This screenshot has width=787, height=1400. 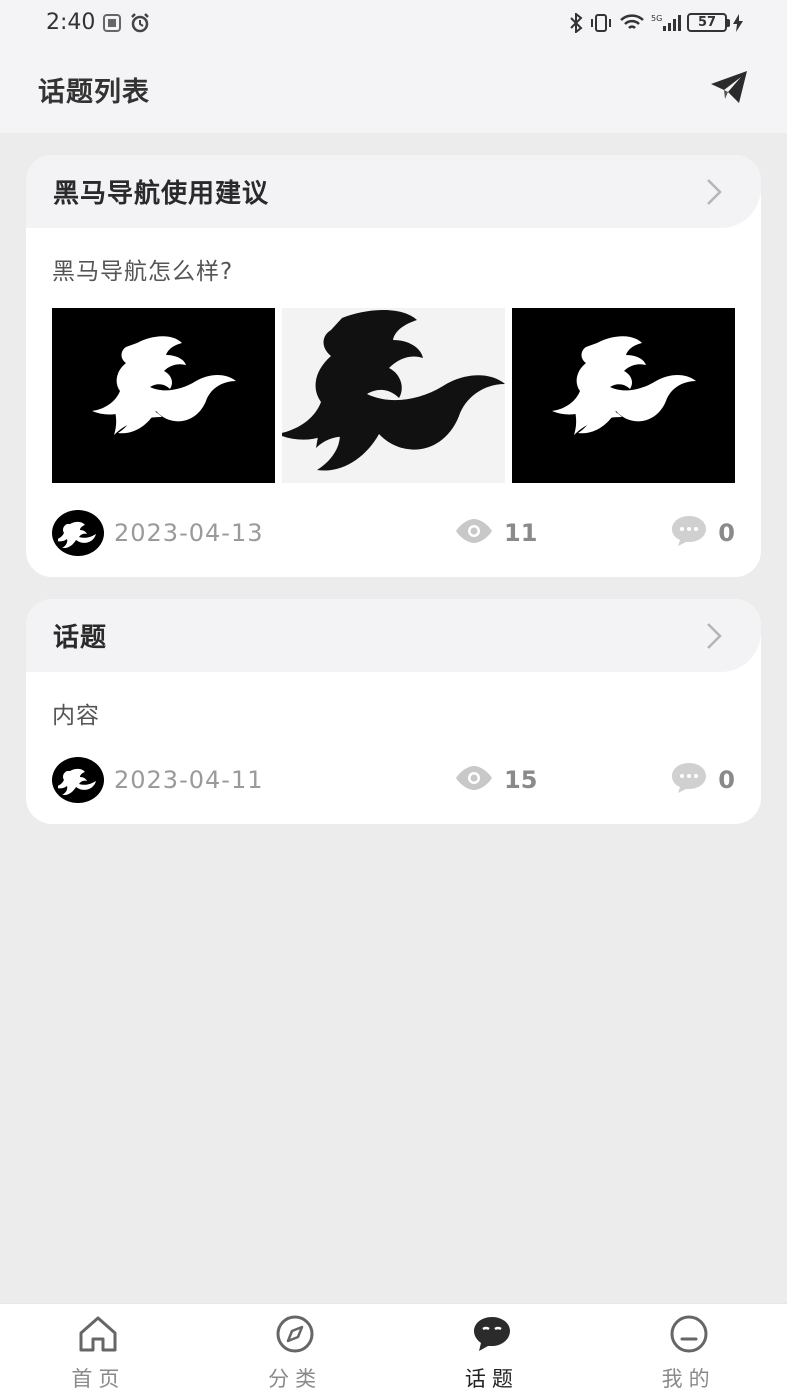 I want to click on send-button, so click(x=729, y=89).